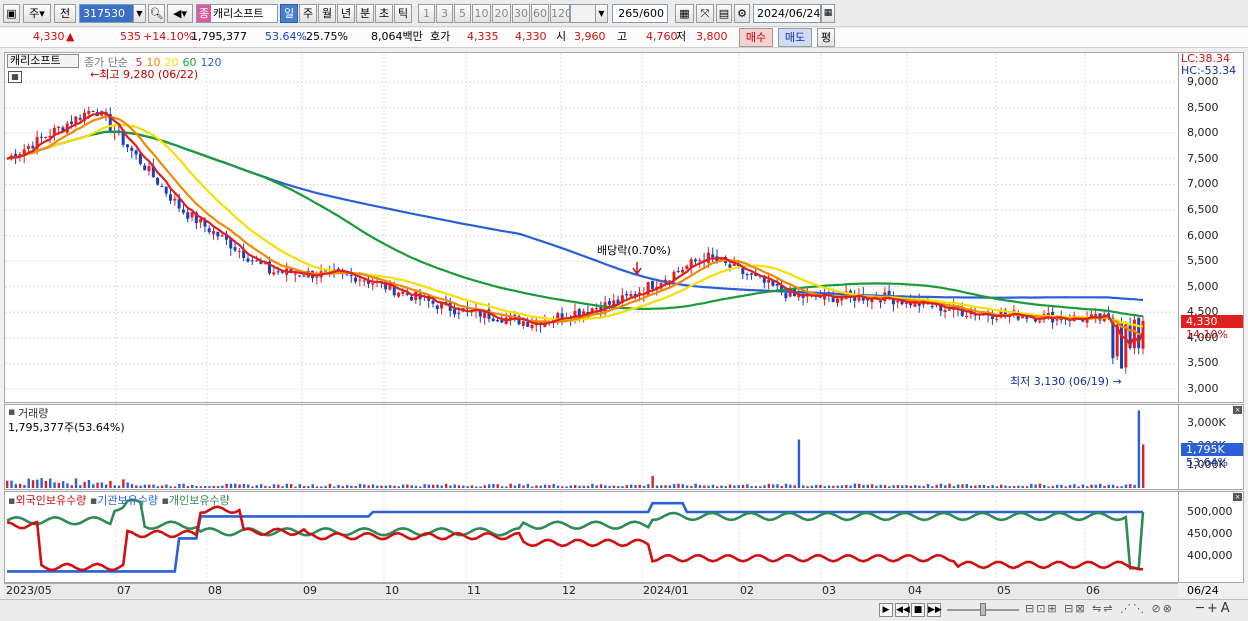 The width and height of the screenshot is (1248, 621). I want to click on holdings-close-icon: ×, so click(1237, 497).